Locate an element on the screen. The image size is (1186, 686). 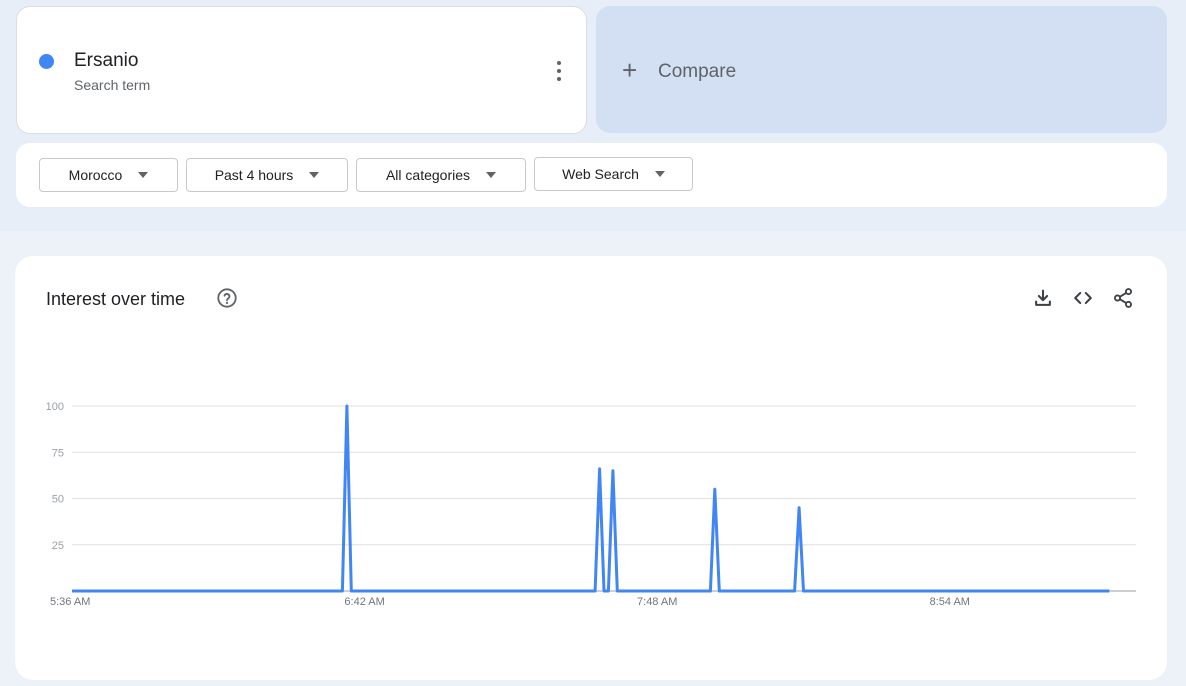
time-range-dropdown: Past 4 hours is located at coordinates (267, 175).